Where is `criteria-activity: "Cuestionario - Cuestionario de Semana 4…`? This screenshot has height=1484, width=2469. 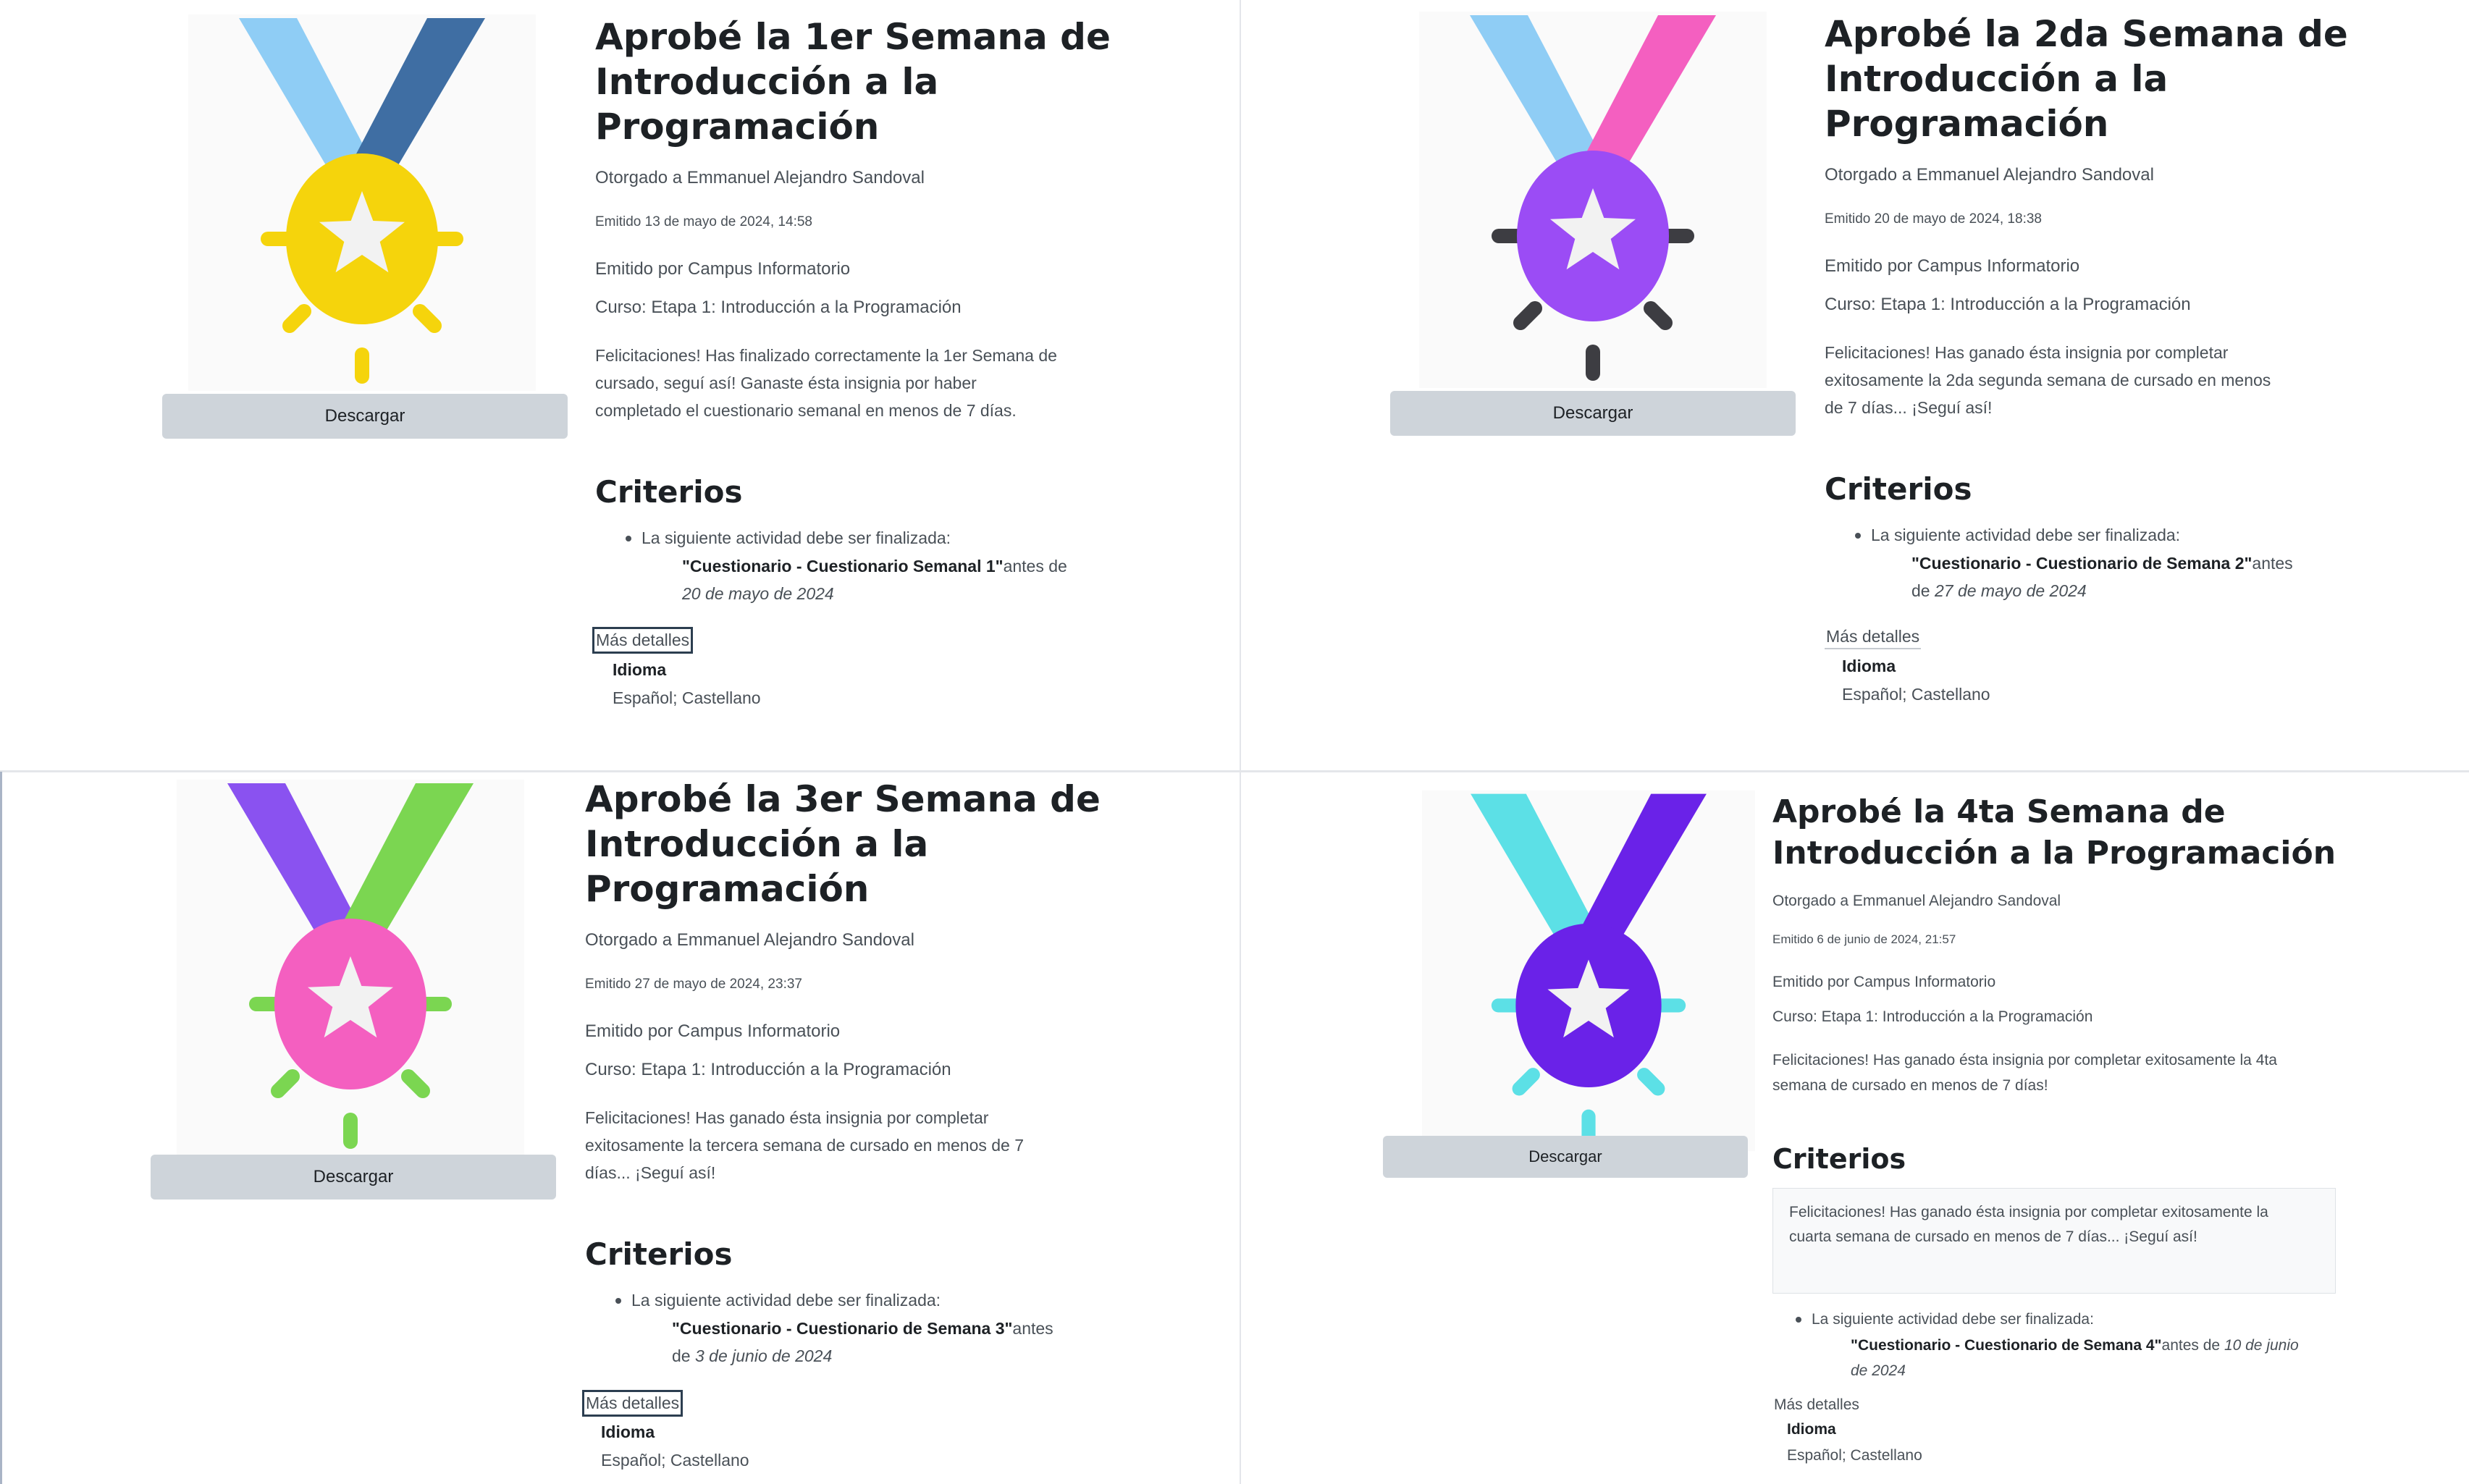 criteria-activity: "Cuestionario - Cuestionario de Semana 4… is located at coordinates (2075, 1358).